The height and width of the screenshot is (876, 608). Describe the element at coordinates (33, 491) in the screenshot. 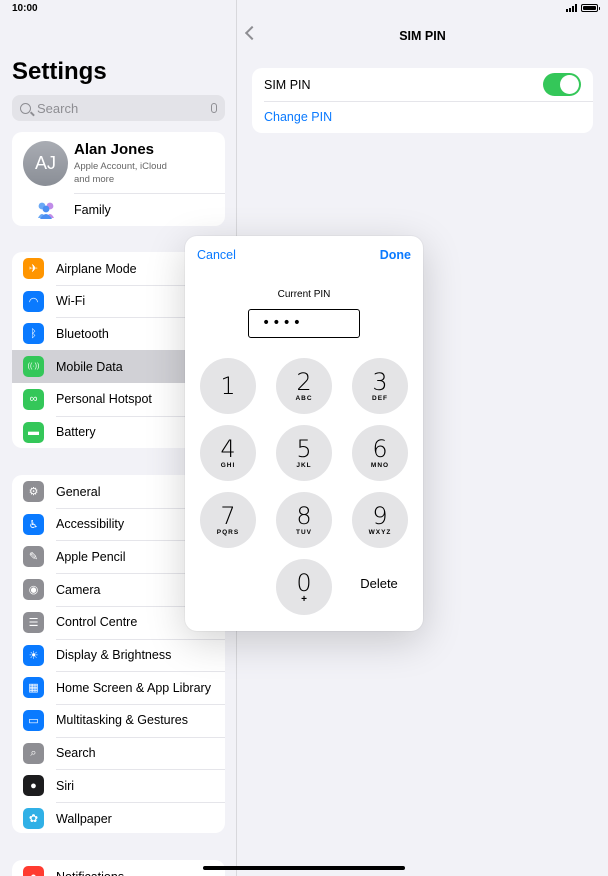

I see `gear-icon: ⚙` at that location.